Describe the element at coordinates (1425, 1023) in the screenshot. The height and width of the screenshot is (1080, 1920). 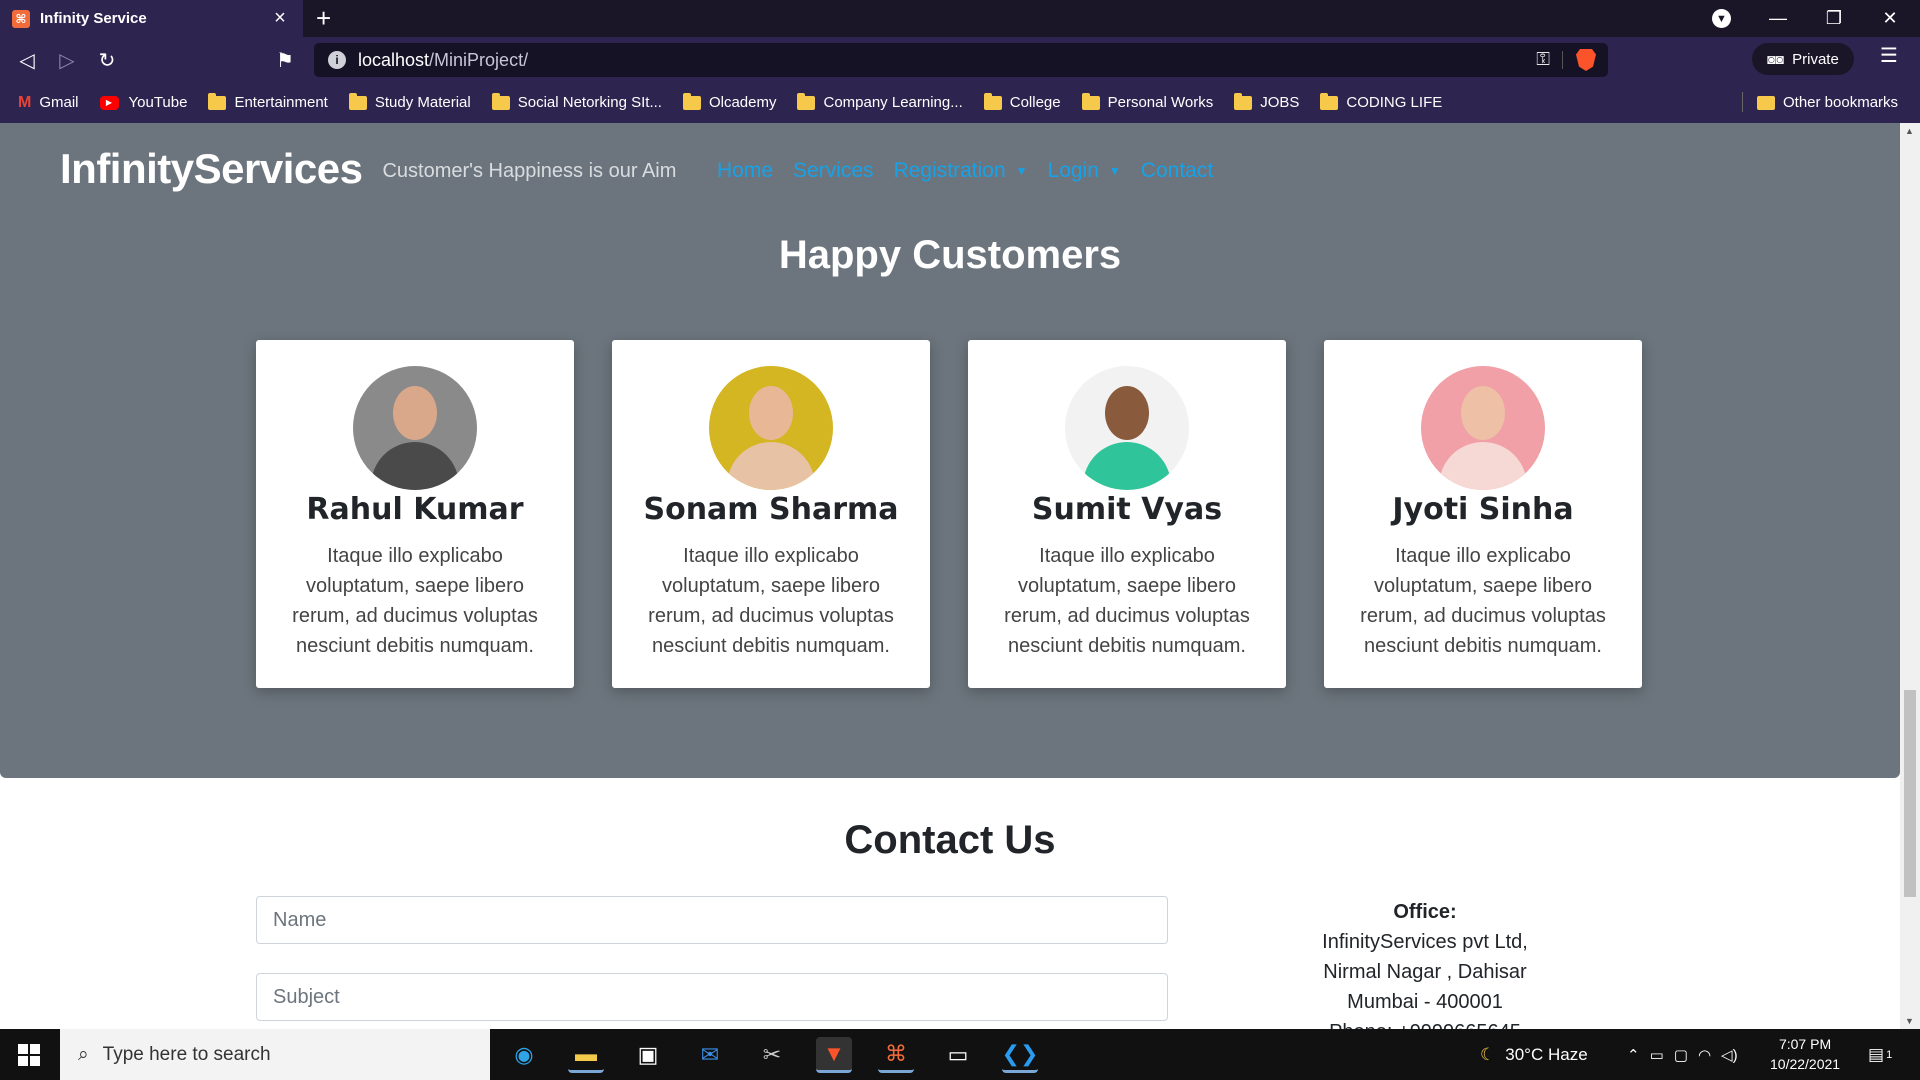
I see `office-phone: Phone: +9999665645` at that location.